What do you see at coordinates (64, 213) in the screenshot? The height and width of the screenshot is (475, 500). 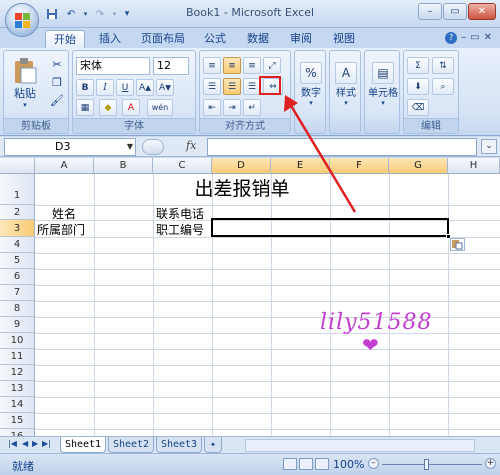 I see `cell-a2: 姓名` at bounding box center [64, 213].